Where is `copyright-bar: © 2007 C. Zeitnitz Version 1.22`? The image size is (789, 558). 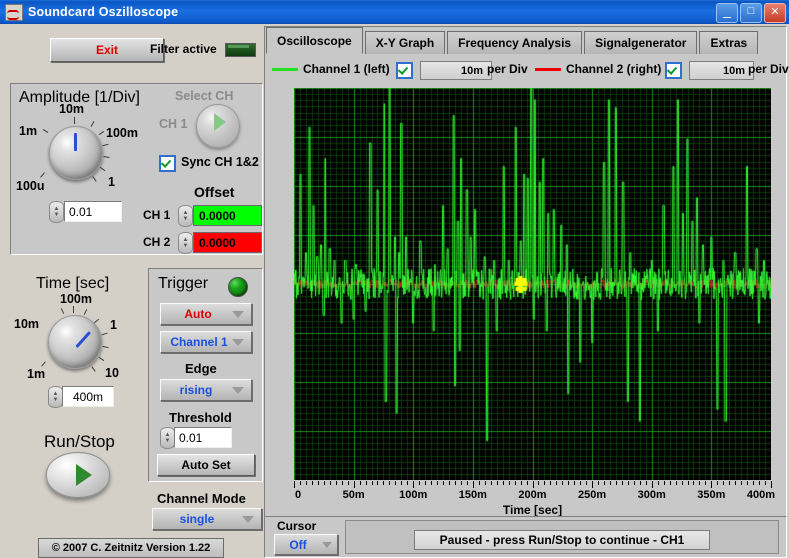 copyright-bar: © 2007 C. Zeitnitz Version 1.22 is located at coordinates (131, 548).